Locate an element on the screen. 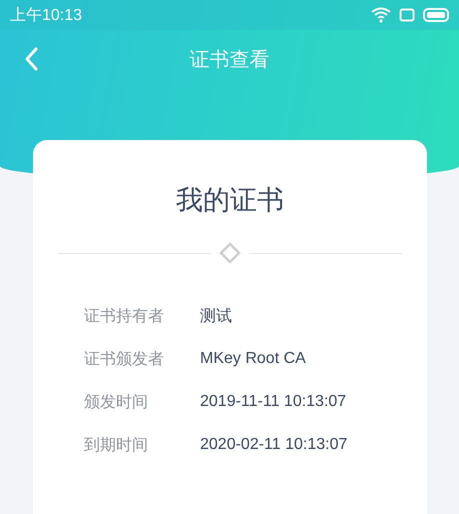  card-title: 我的证书 is located at coordinates (230, 201).